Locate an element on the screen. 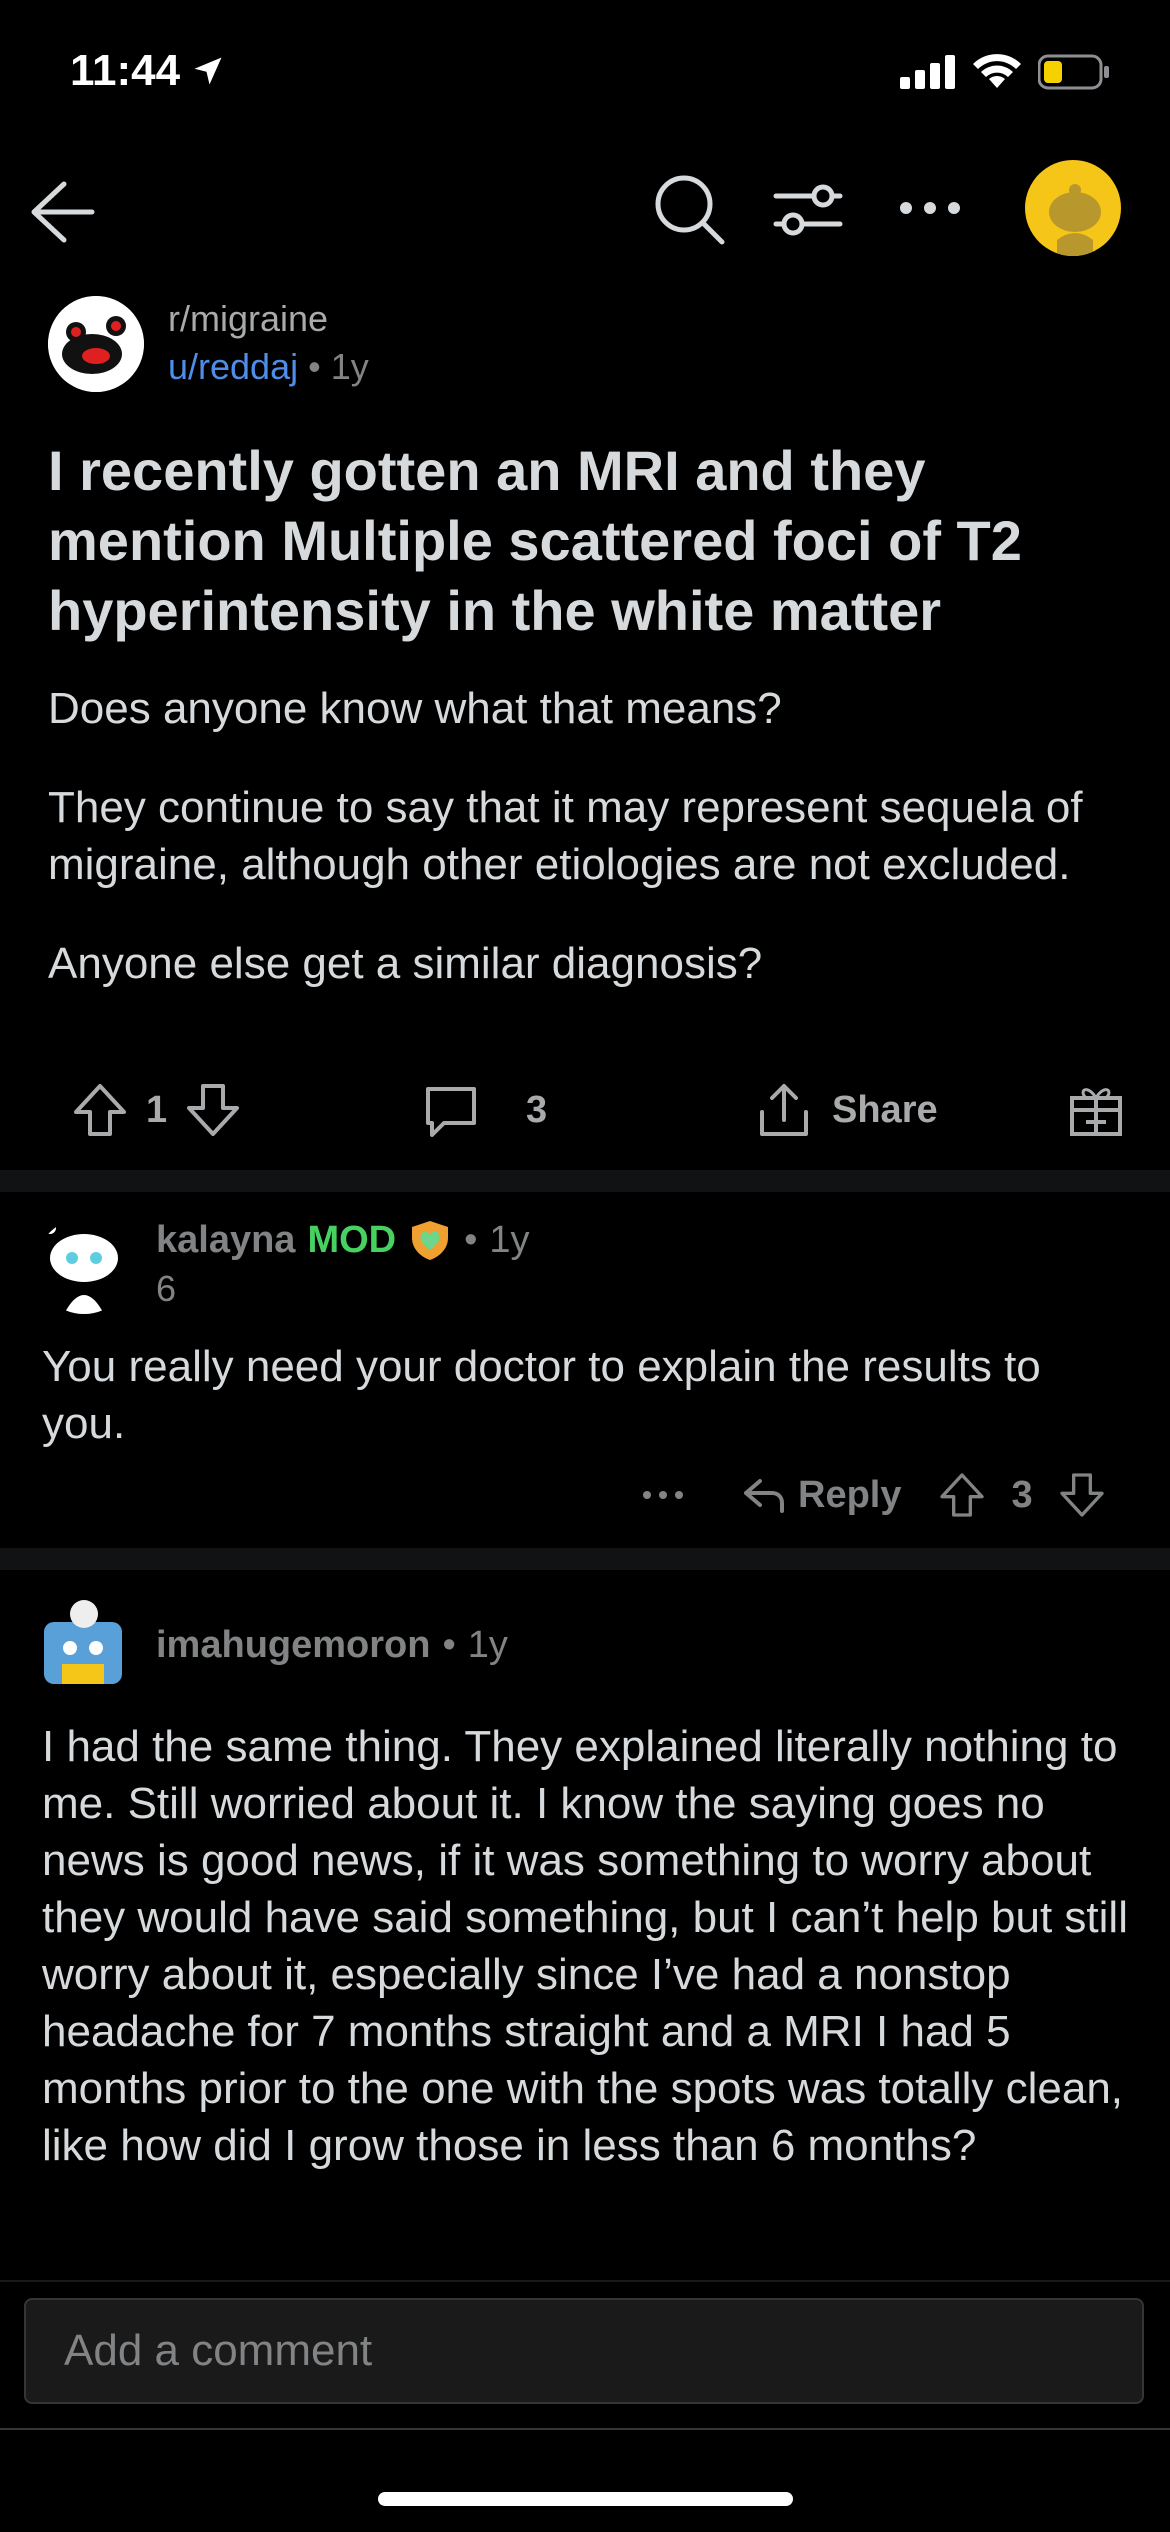 This screenshot has width=1170, height=2532. comment-header: kalayna MOD • 1y is located at coordinates (343, 1240).